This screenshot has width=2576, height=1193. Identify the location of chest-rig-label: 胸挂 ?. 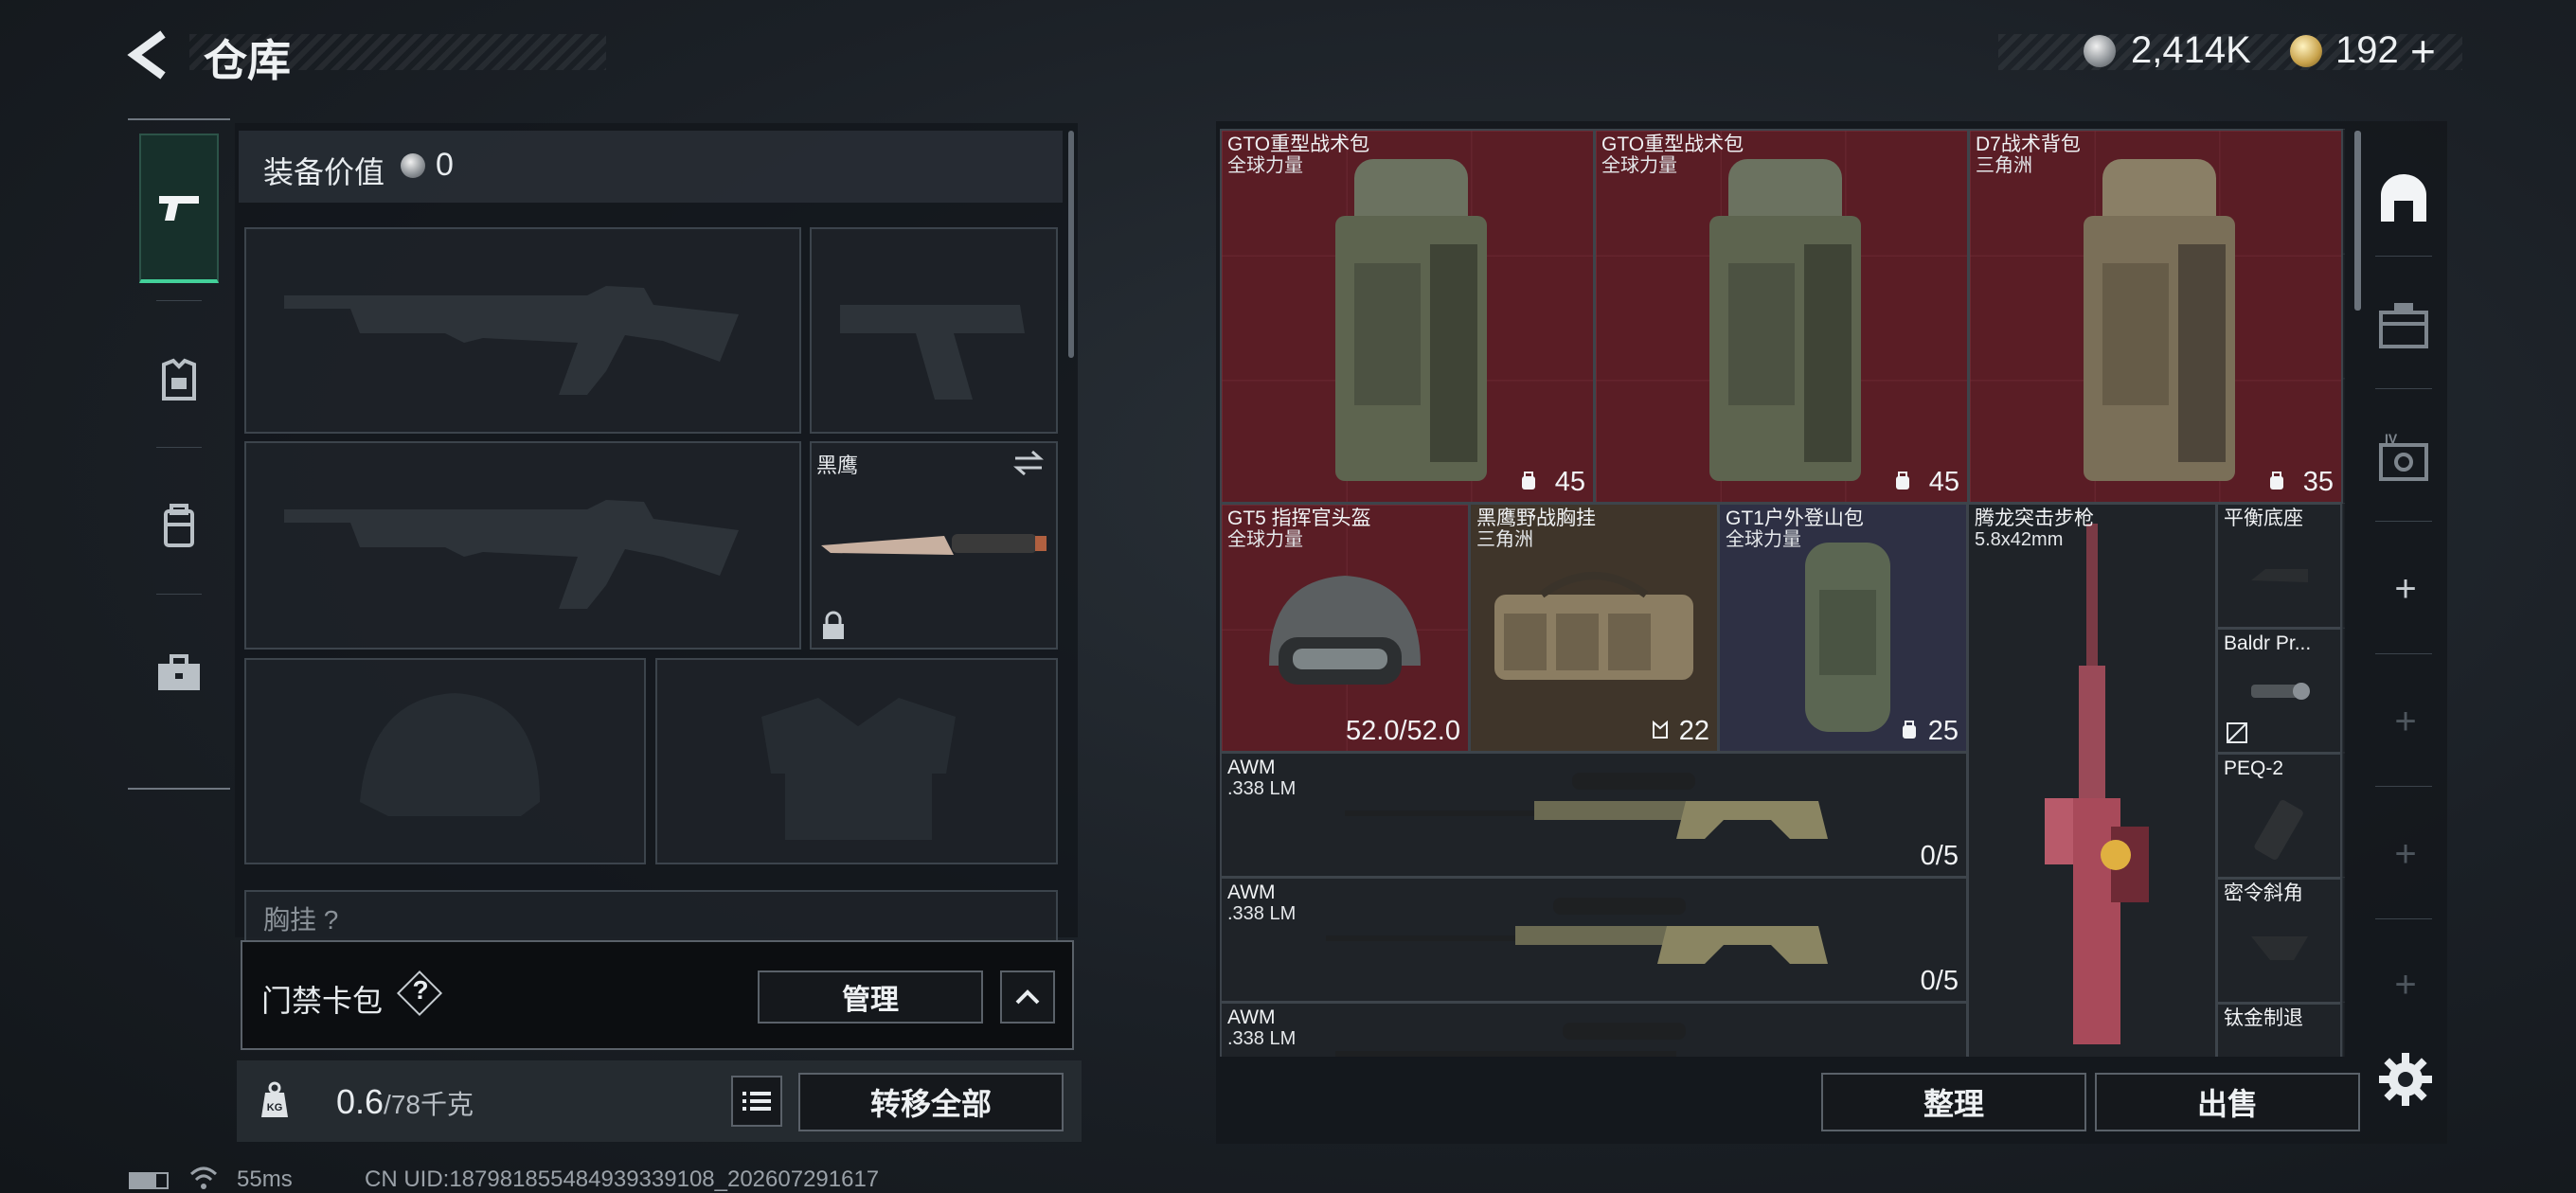
(301, 920).